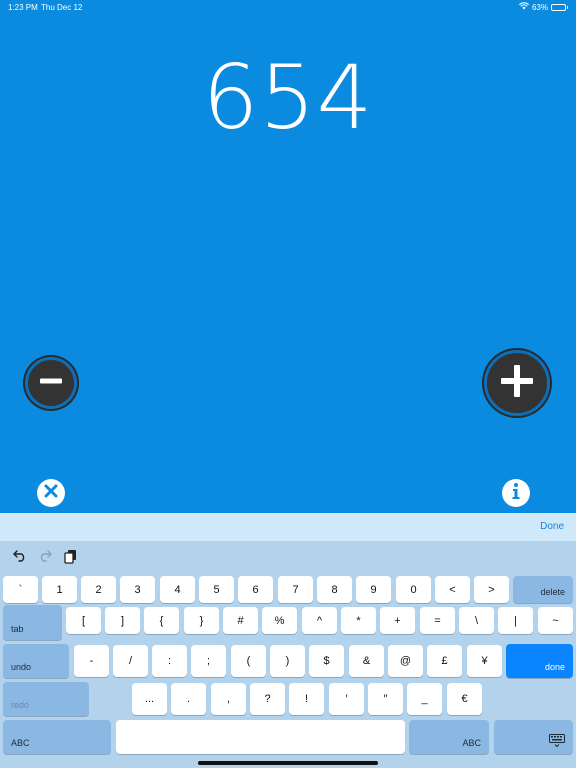 The image size is (576, 768). What do you see at coordinates (260, 737) in the screenshot?
I see `space-bar` at bounding box center [260, 737].